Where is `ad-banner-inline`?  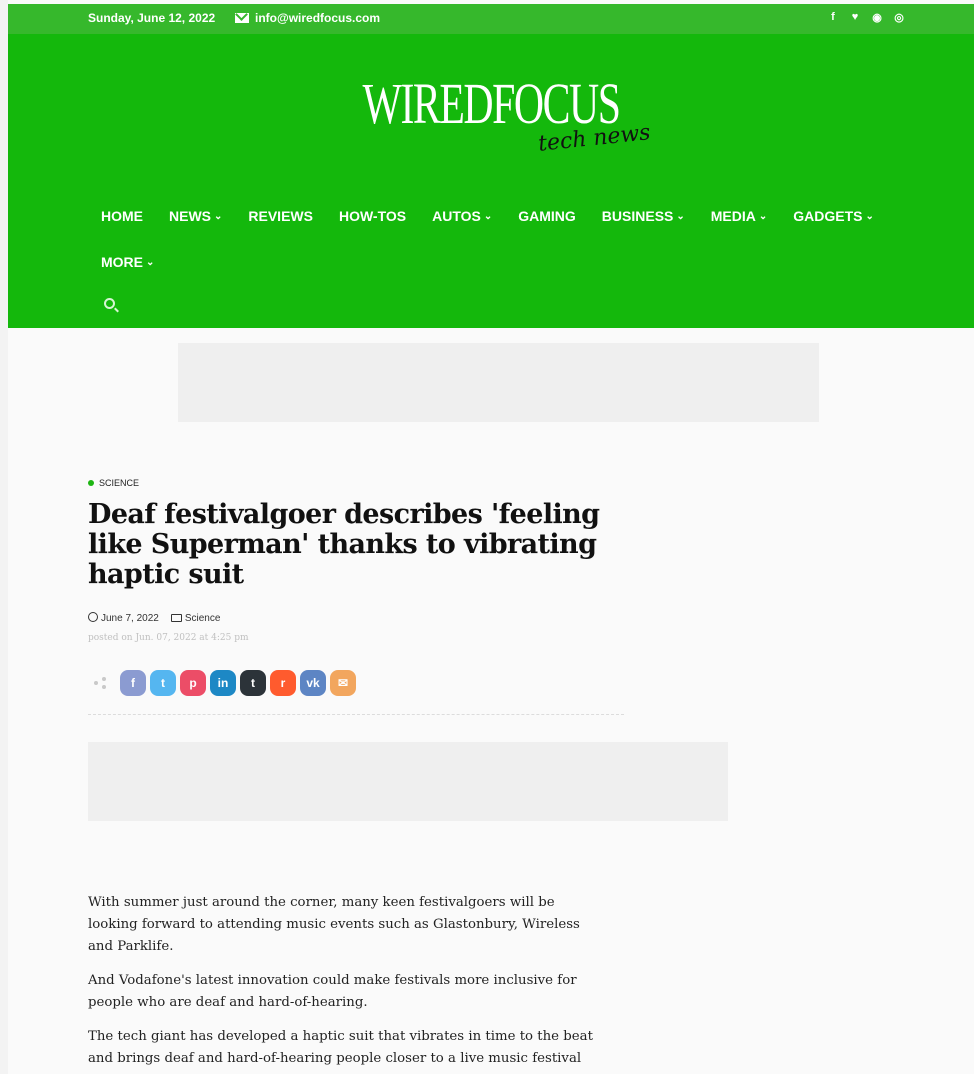 ad-banner-inline is located at coordinates (408, 781).